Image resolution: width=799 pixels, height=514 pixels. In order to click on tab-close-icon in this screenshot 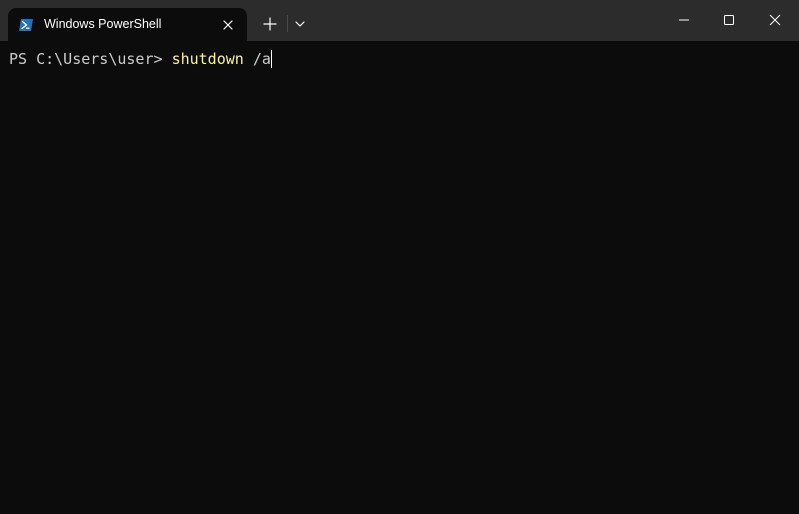, I will do `click(228, 25)`.